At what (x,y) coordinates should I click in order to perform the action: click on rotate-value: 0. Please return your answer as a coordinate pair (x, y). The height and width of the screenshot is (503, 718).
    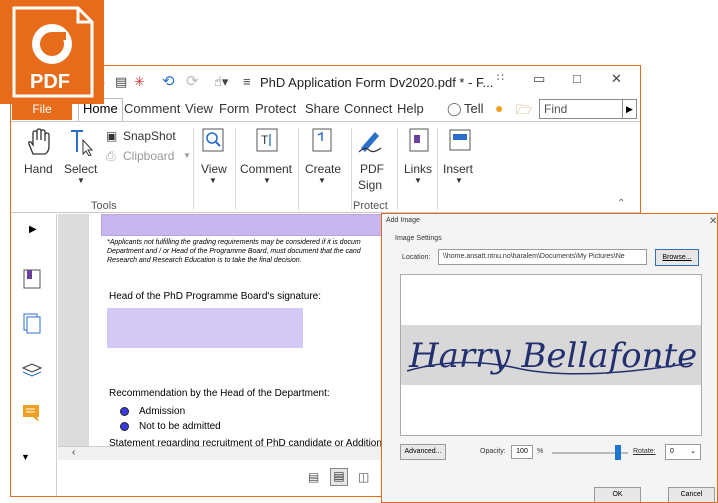
    Looking at the image, I should click on (672, 451).